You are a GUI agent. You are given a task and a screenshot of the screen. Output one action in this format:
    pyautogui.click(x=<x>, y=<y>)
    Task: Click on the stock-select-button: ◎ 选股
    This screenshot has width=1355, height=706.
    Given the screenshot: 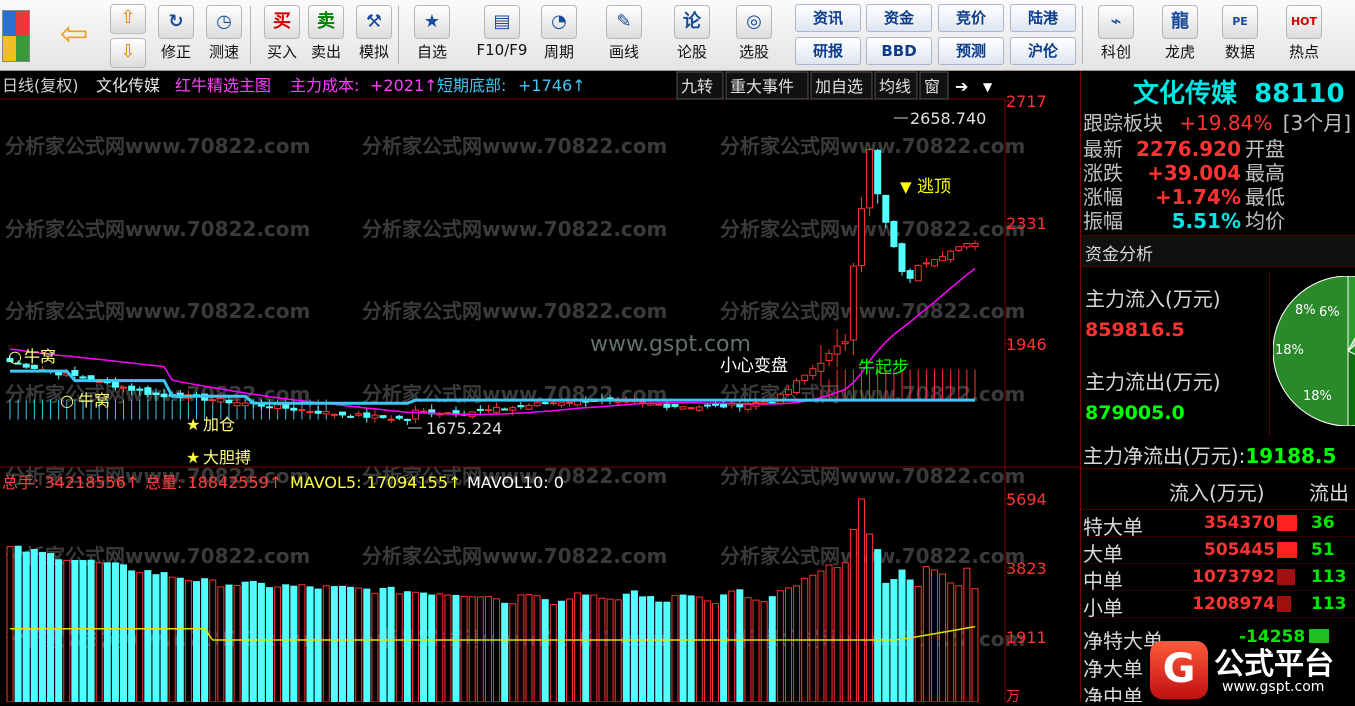 What is the action you would take?
    pyautogui.click(x=754, y=35)
    